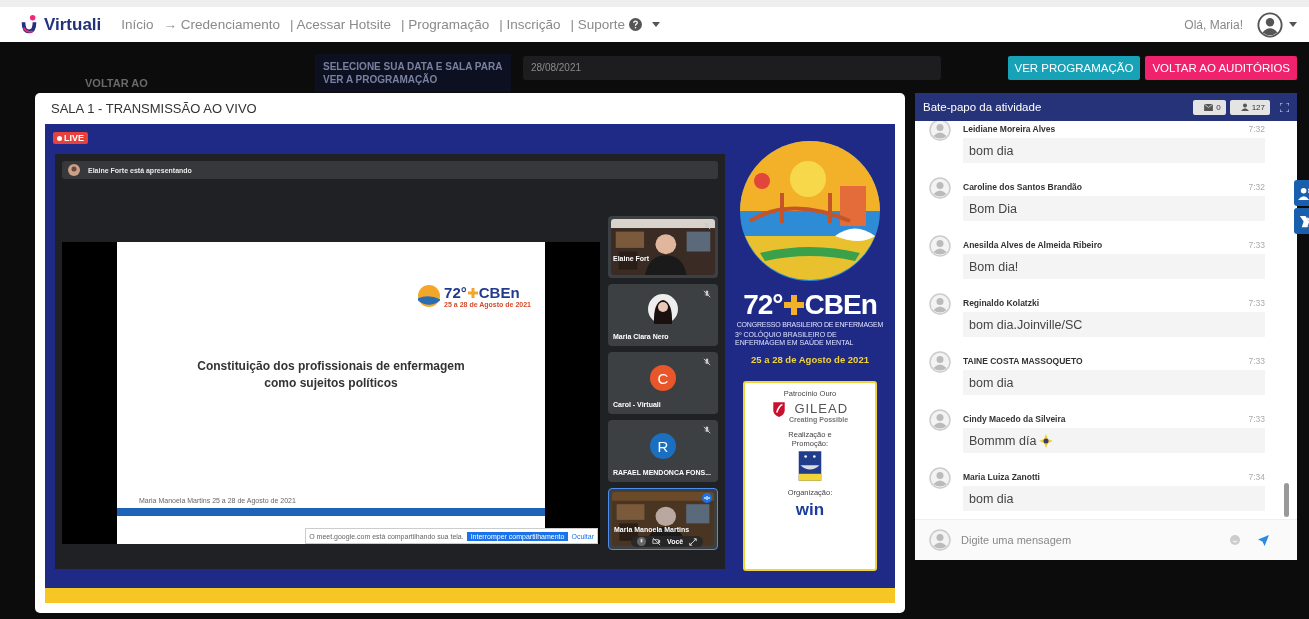 The width and height of the screenshot is (1309, 619). What do you see at coordinates (331, 366) in the screenshot?
I see `slide-title: Constituição dos profissionais de enfermagem` at bounding box center [331, 366].